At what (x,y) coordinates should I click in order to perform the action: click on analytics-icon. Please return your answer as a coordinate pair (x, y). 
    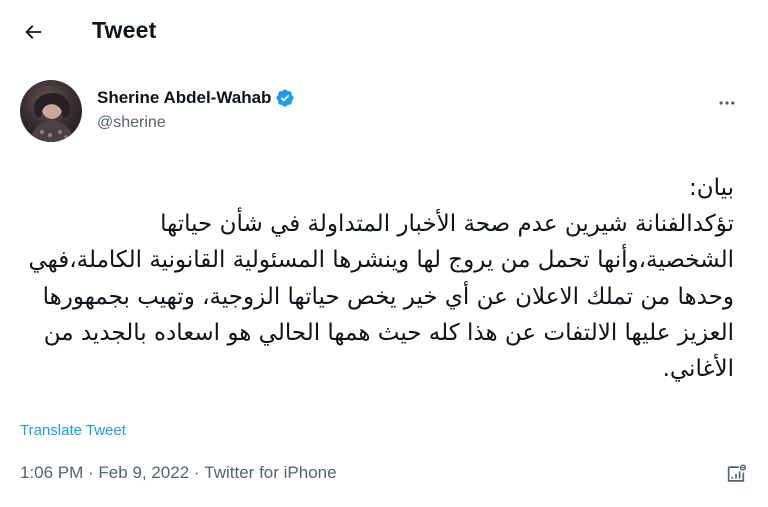
    Looking at the image, I should click on (736, 473).